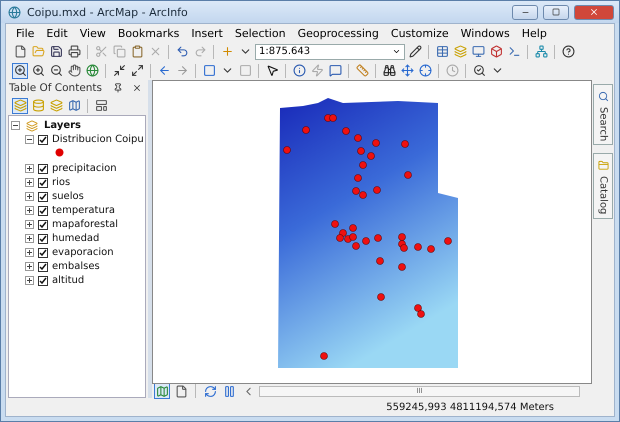 The image size is (620, 422). I want to click on maximize-button, so click(556, 12).